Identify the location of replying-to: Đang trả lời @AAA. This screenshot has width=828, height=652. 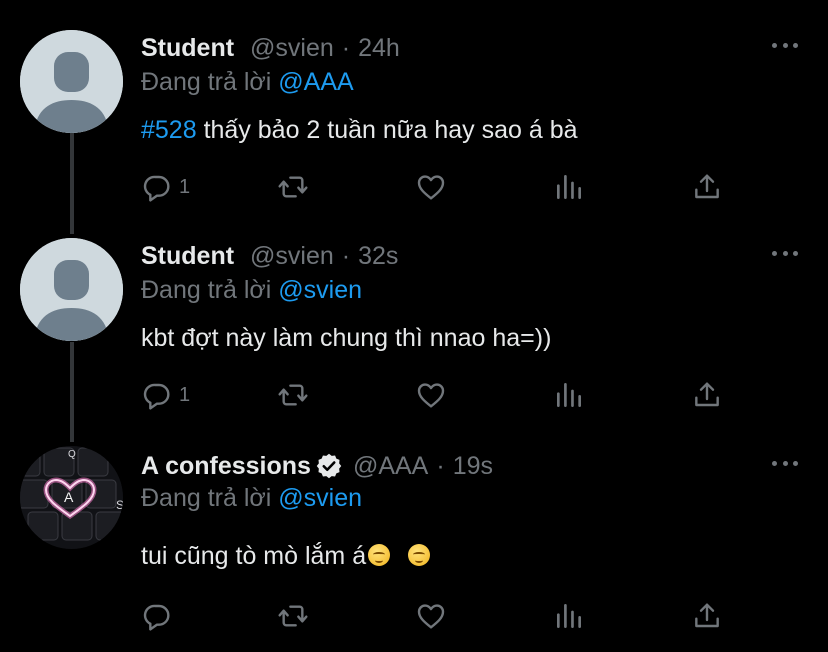
(247, 82).